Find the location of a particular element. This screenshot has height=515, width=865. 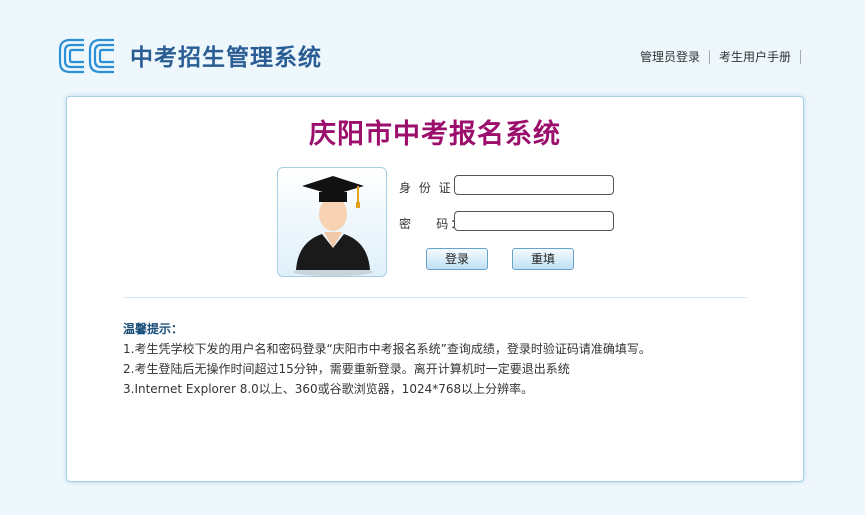

tips-title: 温馨提示： is located at coordinates (153, 329).